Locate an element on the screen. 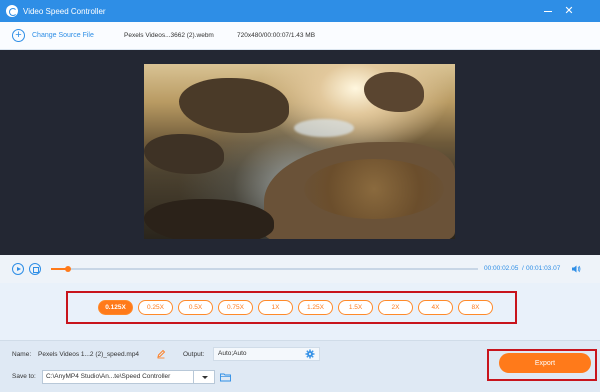  speed-option-0-75x: 0.75X is located at coordinates (235, 307).